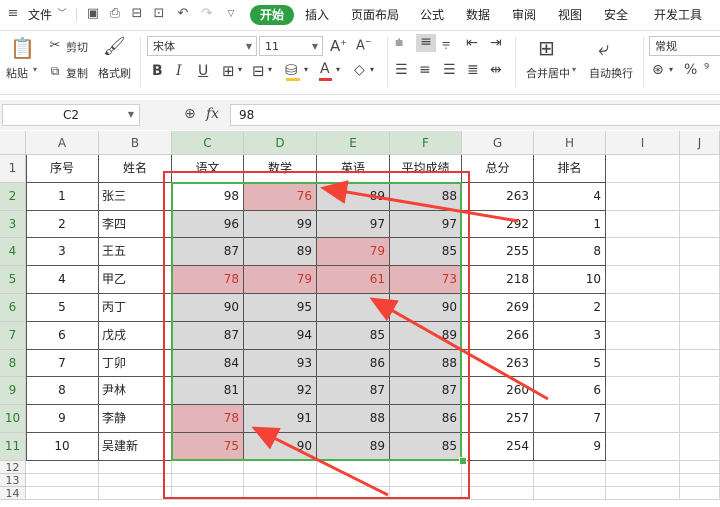 This screenshot has width=720, height=507. What do you see at coordinates (291, 46) in the screenshot?
I see `font-size-select: 11 ▼` at bounding box center [291, 46].